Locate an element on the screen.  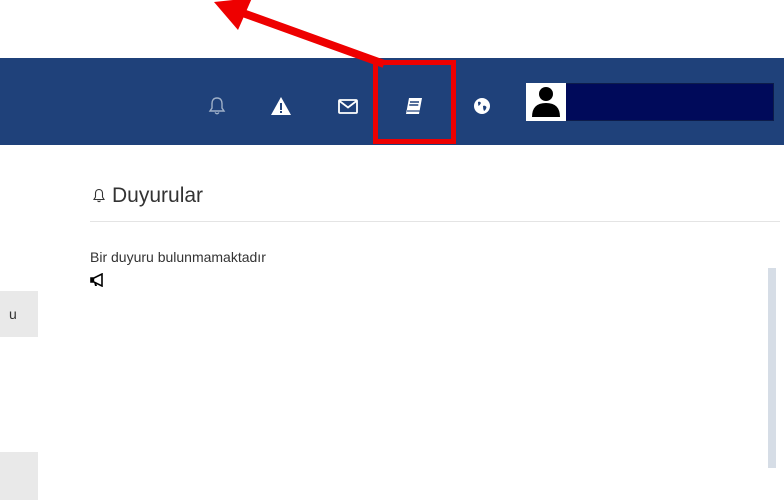
scrollbar is located at coordinates (772, 368).